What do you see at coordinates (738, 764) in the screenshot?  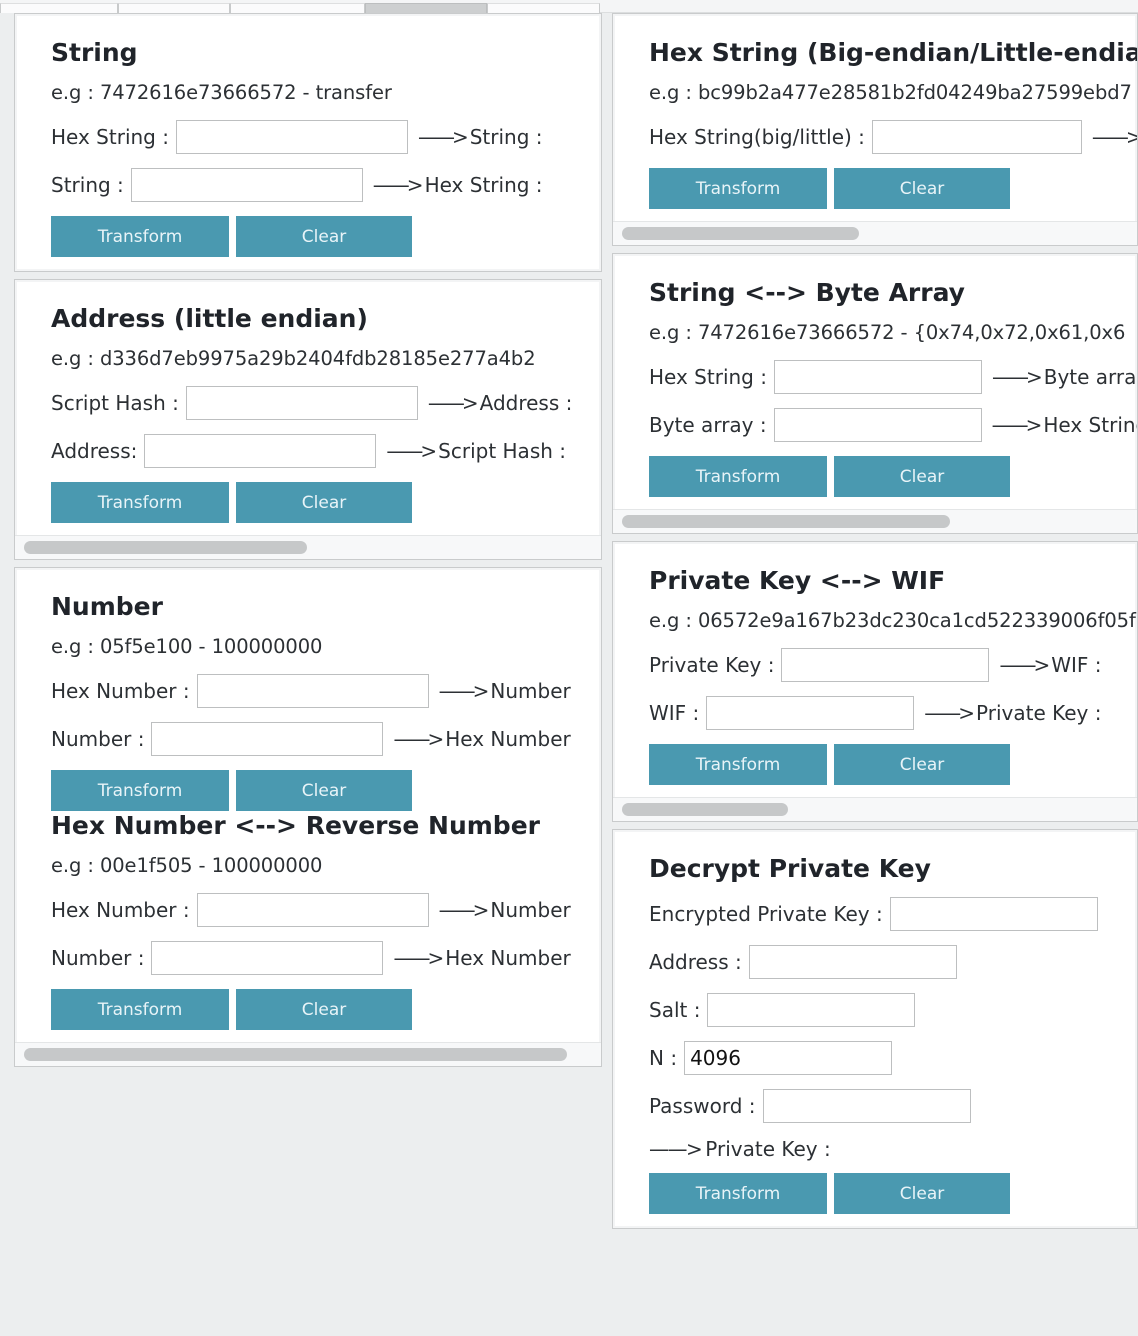 I see `transform-button-private-key-wif: Transform` at bounding box center [738, 764].